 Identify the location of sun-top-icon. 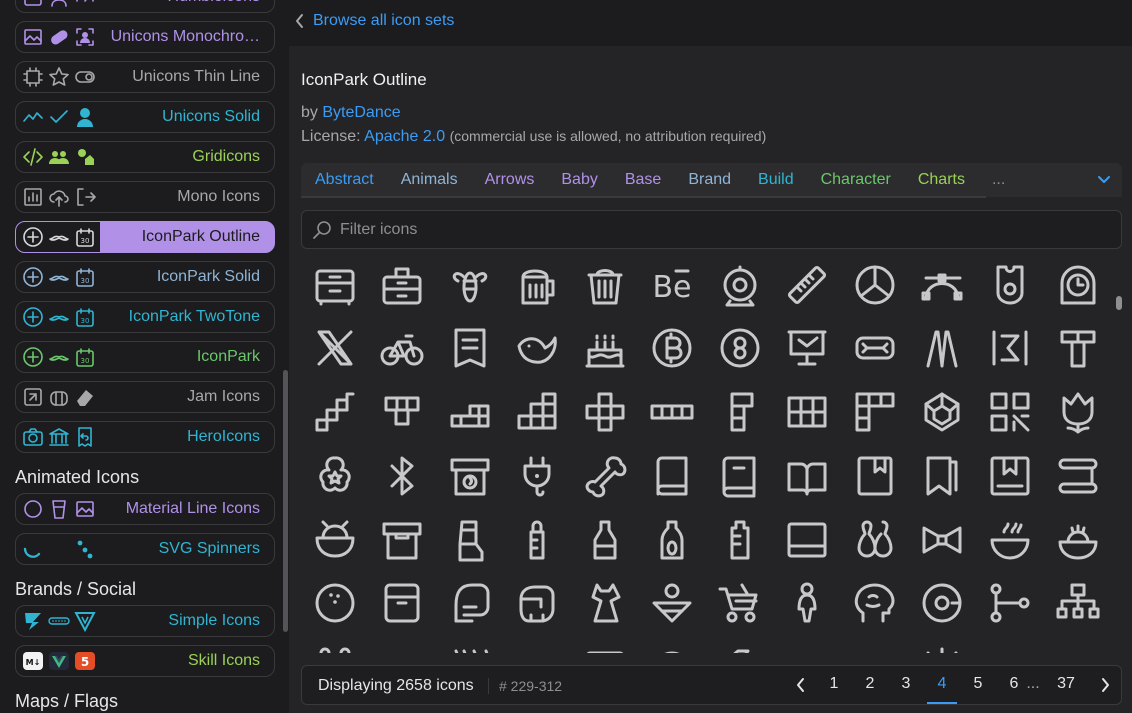
(942, 644).